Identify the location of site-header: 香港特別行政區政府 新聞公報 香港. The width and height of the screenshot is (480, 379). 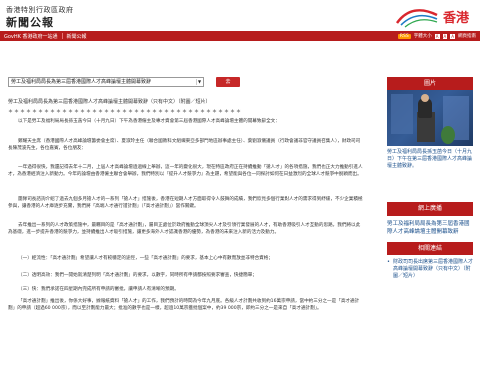
(240, 15).